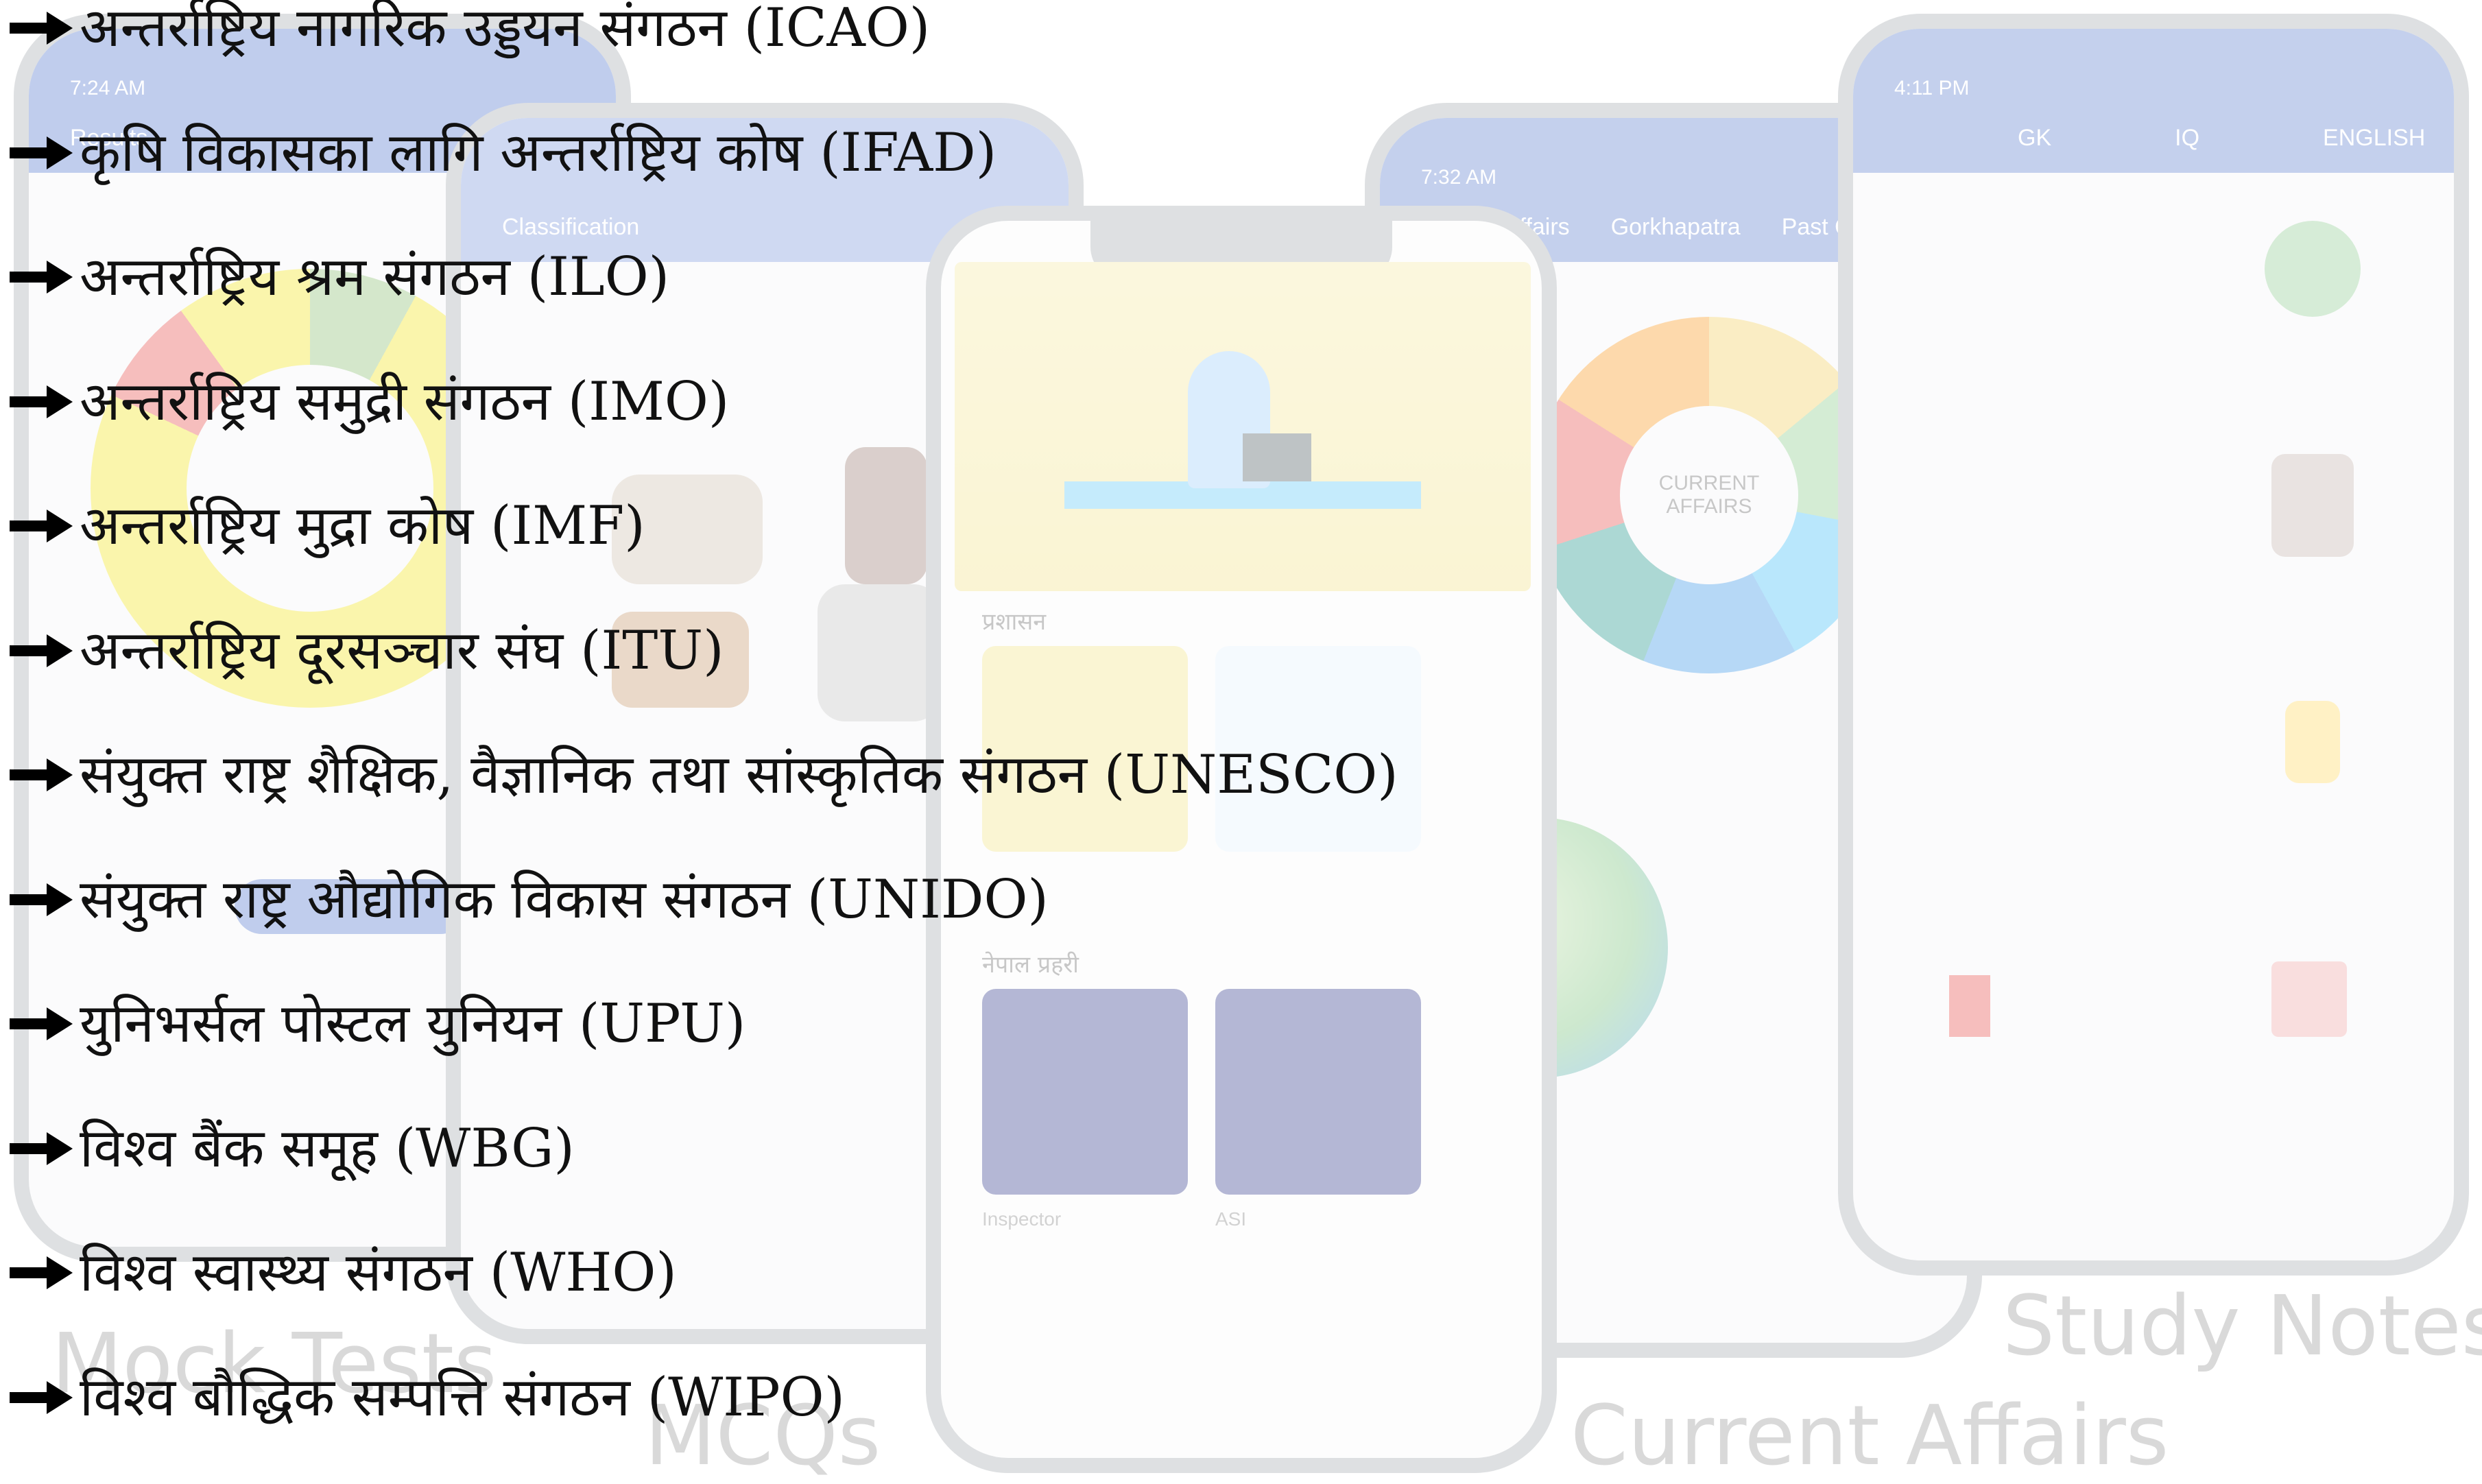 This screenshot has height=1484, width=2482. Describe the element at coordinates (2313, 269) in the screenshot. I see `globe-icon` at that location.